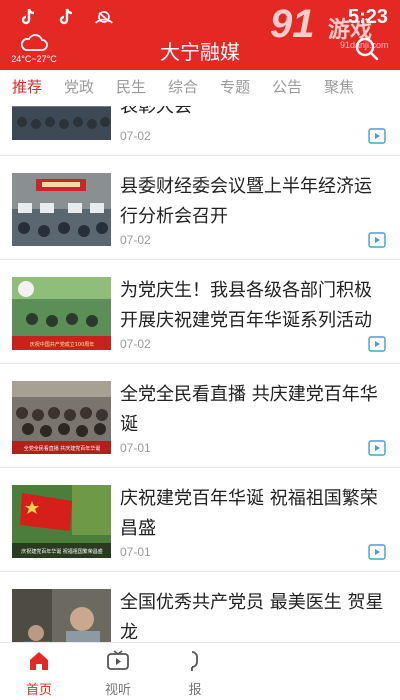 The width and height of the screenshot is (400, 700). I want to click on article-thumbnail: 庆祝中国共产党成立100周年, so click(61, 313).